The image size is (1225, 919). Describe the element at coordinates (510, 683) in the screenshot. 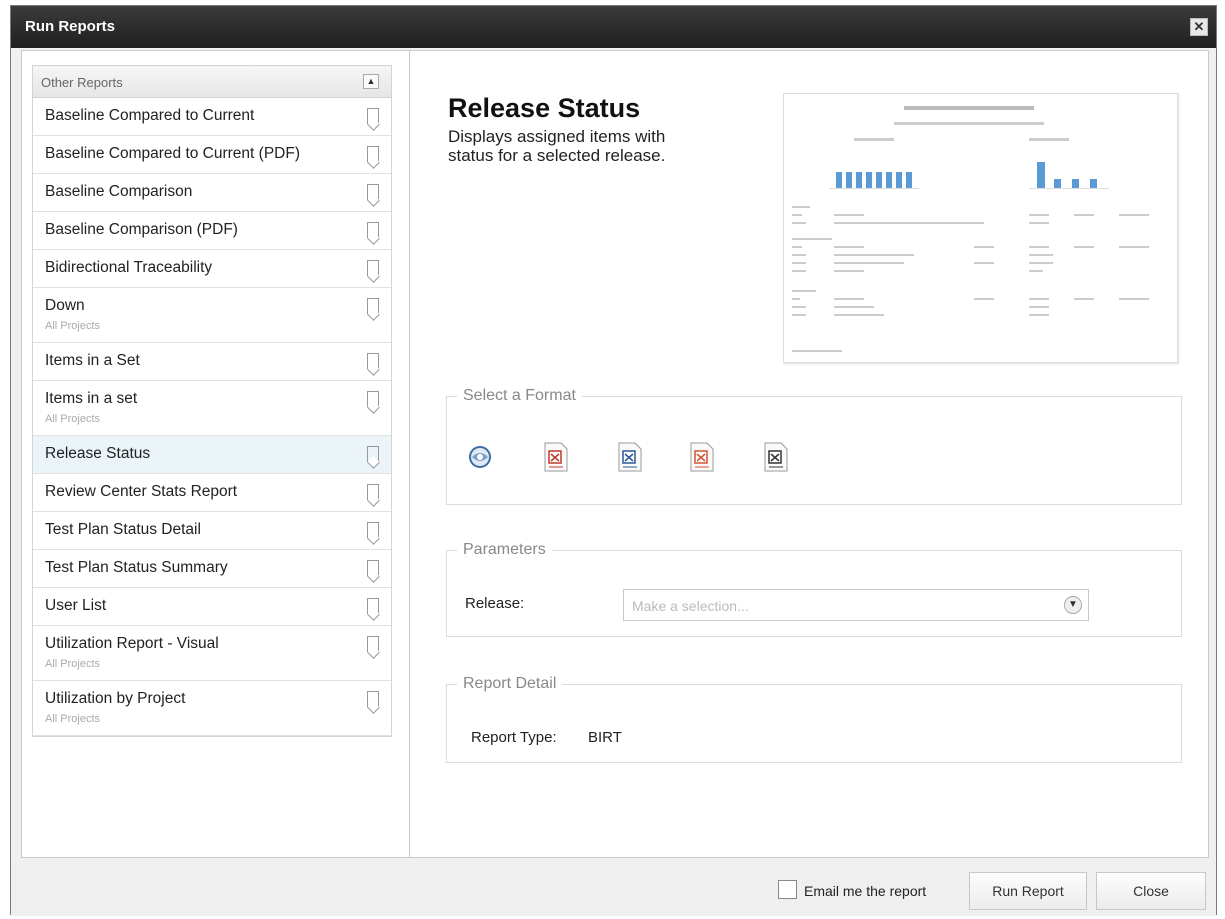

I see `report-detail-legend: Report Detail` at that location.